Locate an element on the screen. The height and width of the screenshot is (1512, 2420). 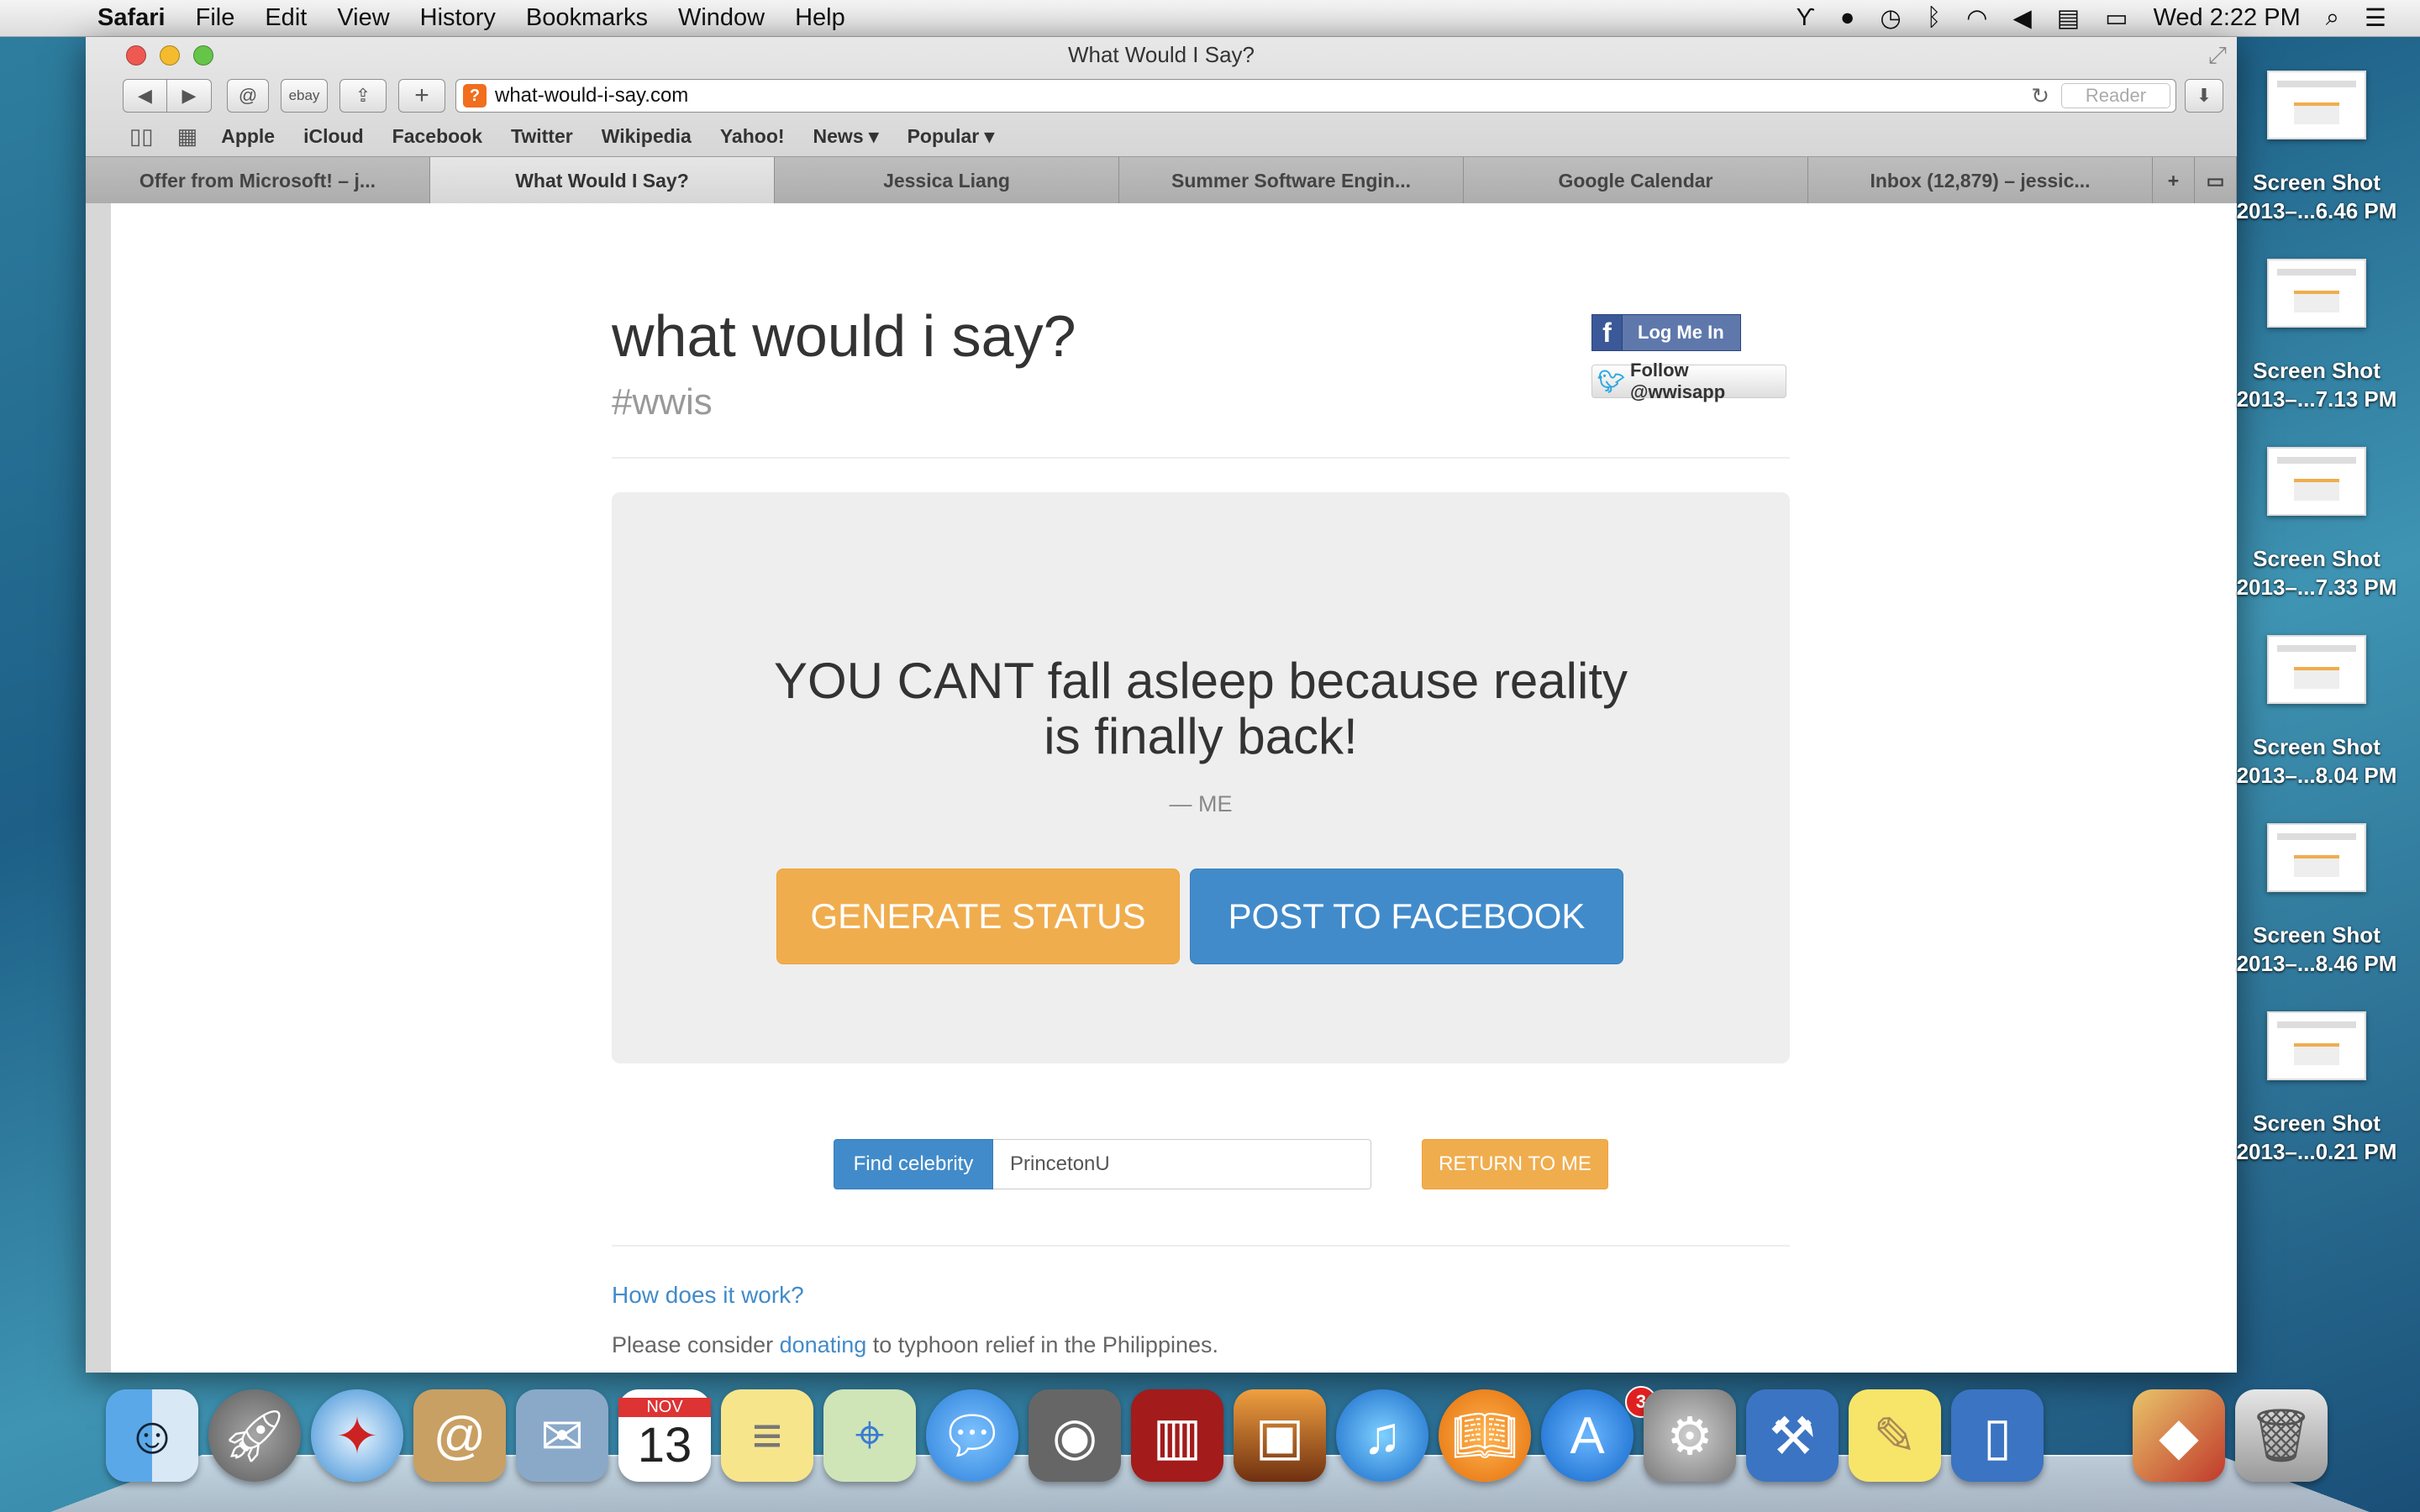
ebay-extension-button: ebay is located at coordinates (304, 96).